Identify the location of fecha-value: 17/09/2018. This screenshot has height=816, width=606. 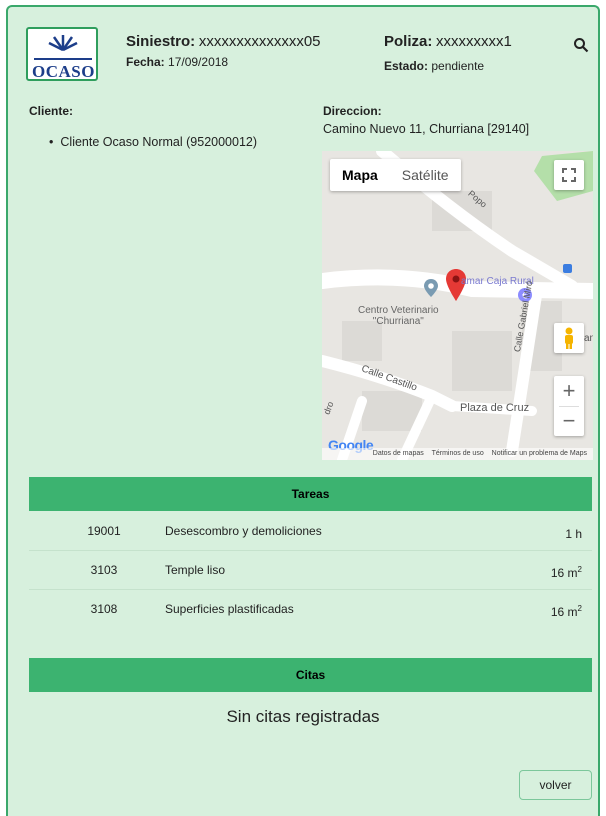
(198, 62).